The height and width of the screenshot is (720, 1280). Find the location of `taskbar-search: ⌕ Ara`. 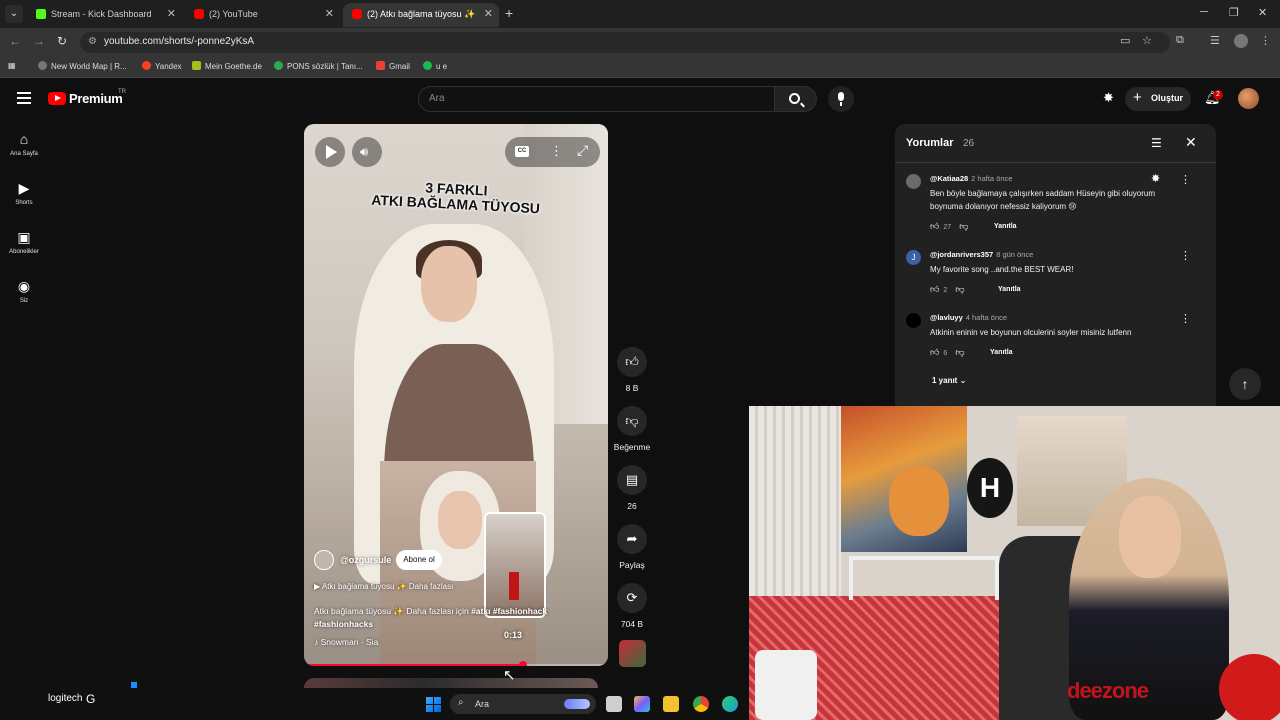

taskbar-search: ⌕ Ara is located at coordinates (523, 704).